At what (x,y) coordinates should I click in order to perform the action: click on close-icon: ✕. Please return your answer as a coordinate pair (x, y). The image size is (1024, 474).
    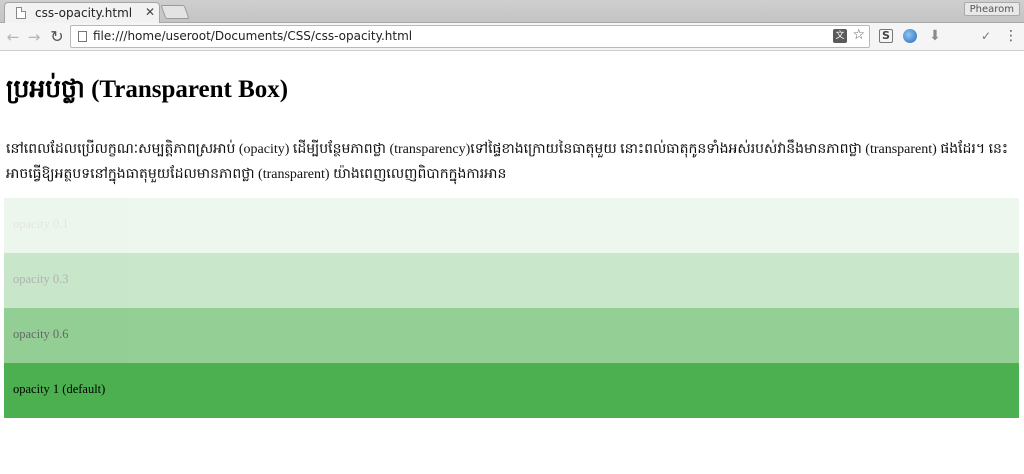
    Looking at the image, I should click on (150, 12).